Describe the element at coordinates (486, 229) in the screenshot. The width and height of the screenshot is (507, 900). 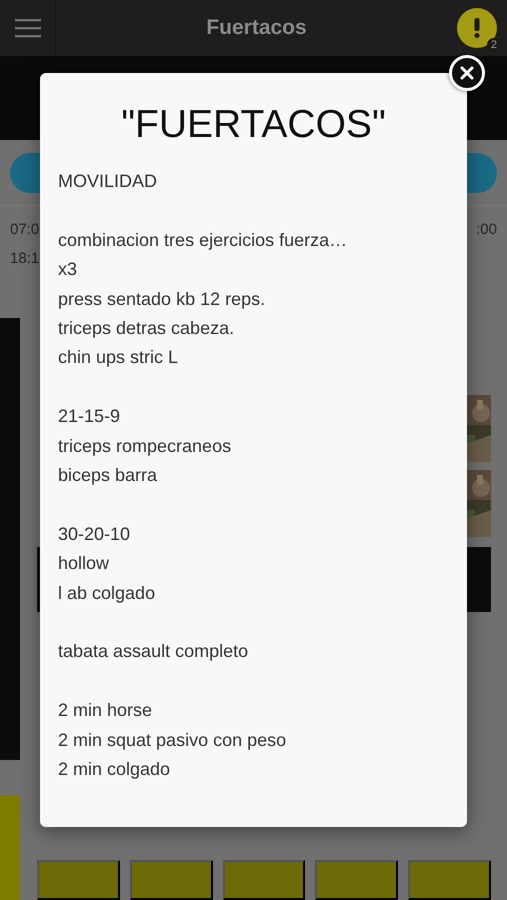
I see `time-label: :00` at that location.